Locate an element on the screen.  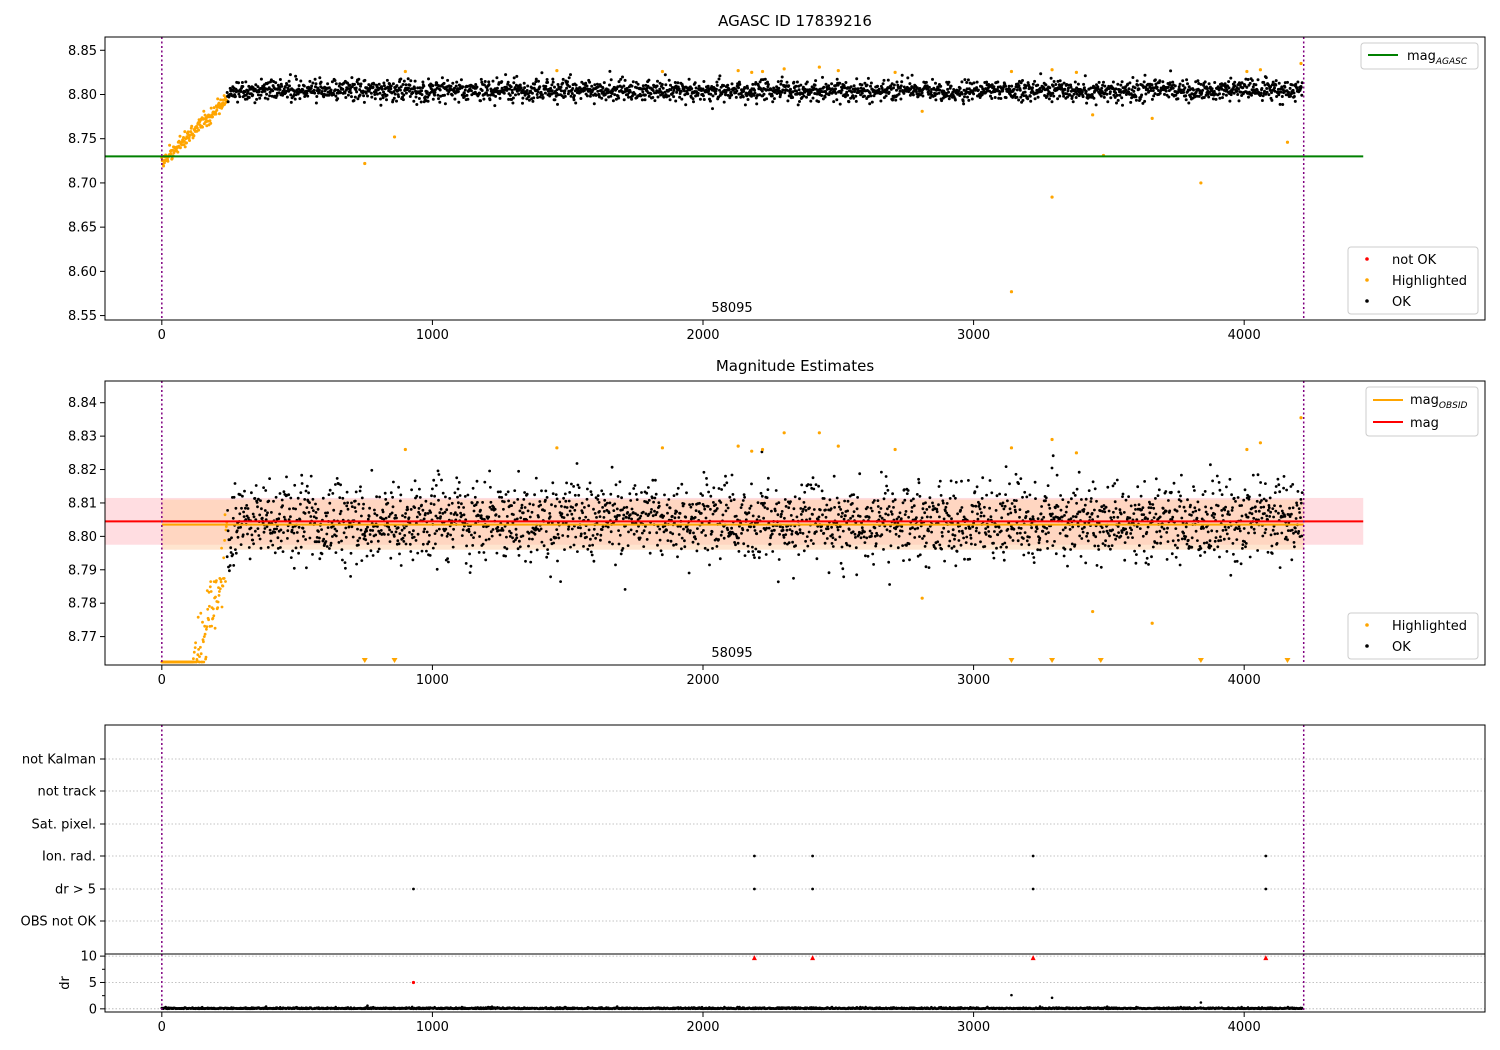
agasc-xtick-label: 4000 is located at coordinates (1244, 335).